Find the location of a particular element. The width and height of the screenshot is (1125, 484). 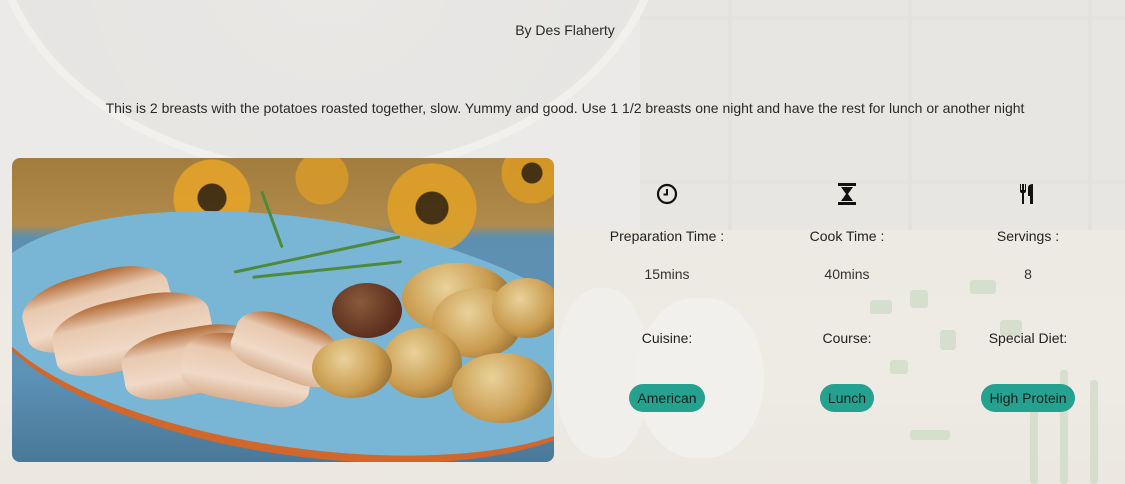

cook-time-stat: Cook Time : 40mins is located at coordinates (847, 232).